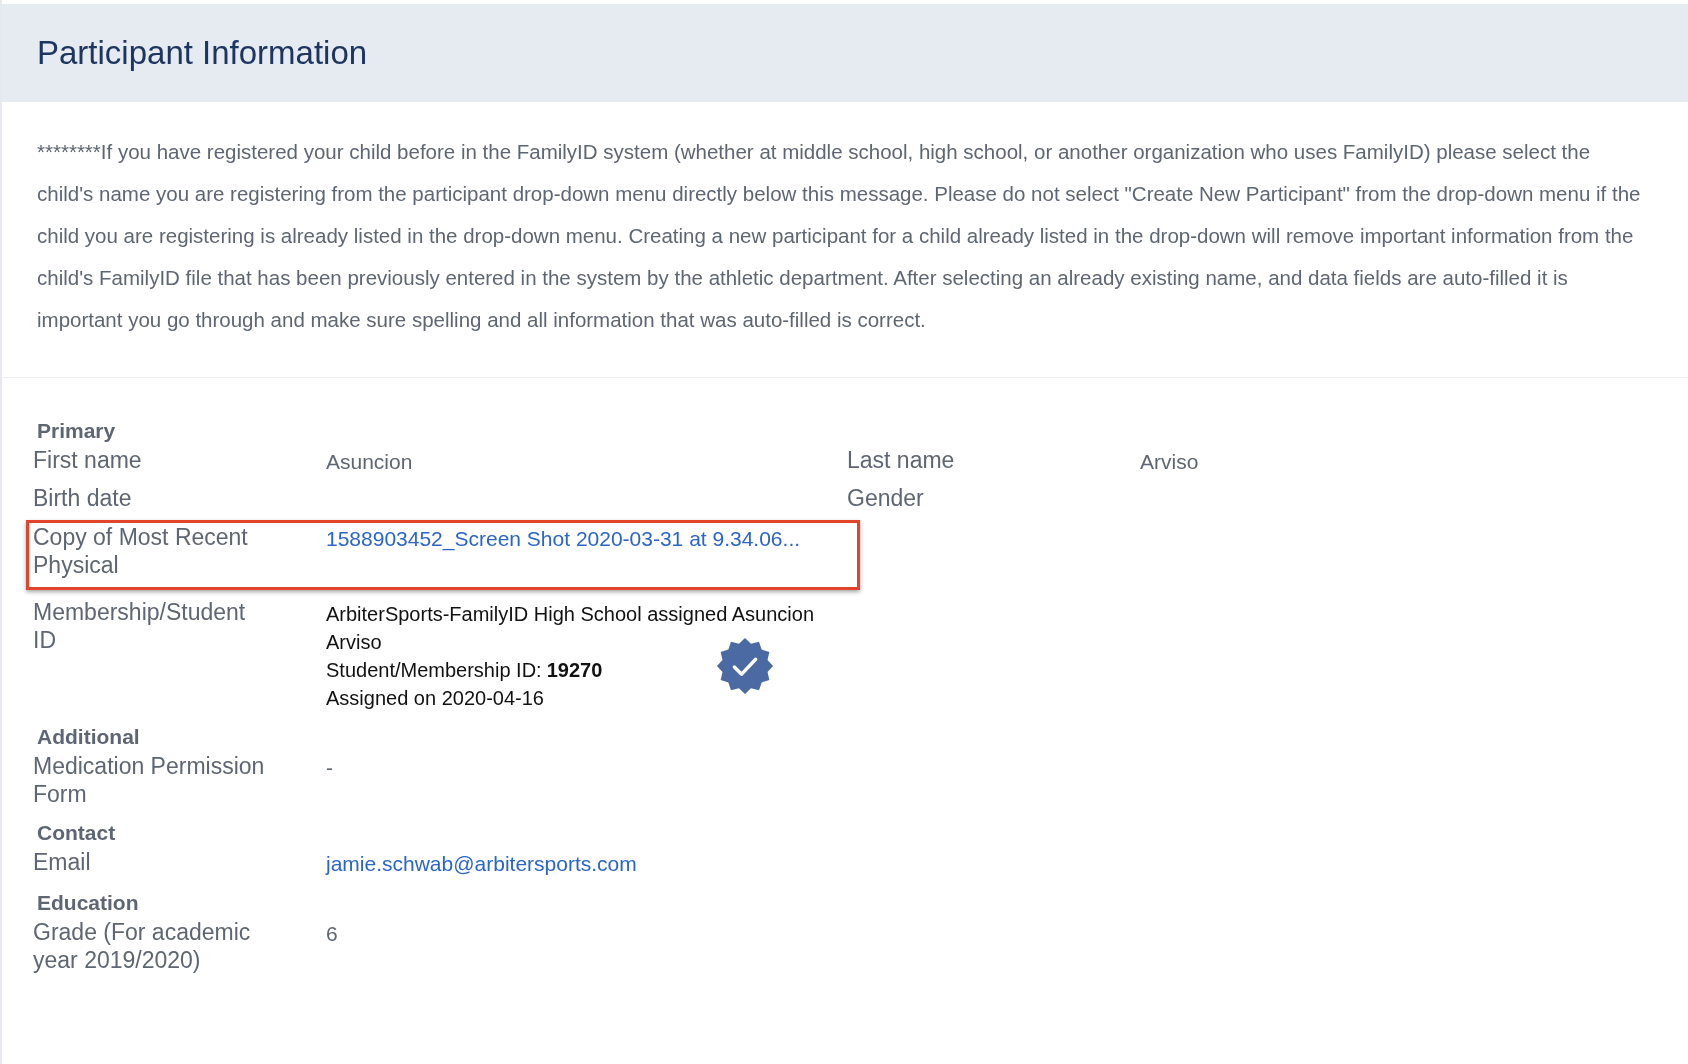  What do you see at coordinates (142, 946) in the screenshot?
I see `field-label: Grade (For academic year 2019/2020)` at bounding box center [142, 946].